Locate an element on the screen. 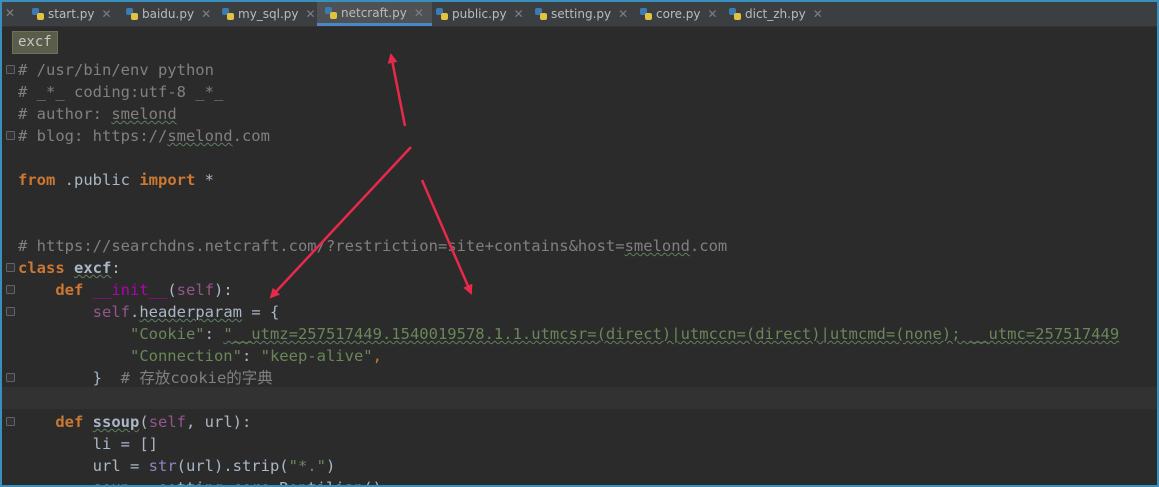  tab-label: core.py is located at coordinates (678, 14).